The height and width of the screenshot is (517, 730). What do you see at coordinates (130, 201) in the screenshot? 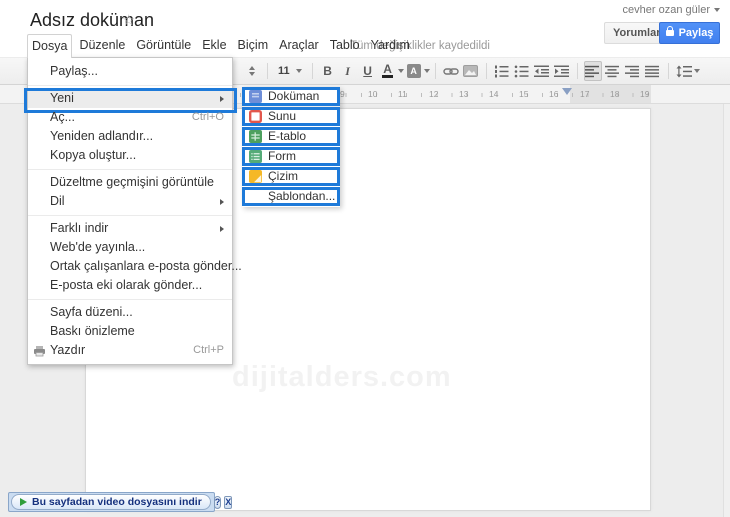
I see `file-menu-item-dil: Dil` at bounding box center [130, 201].